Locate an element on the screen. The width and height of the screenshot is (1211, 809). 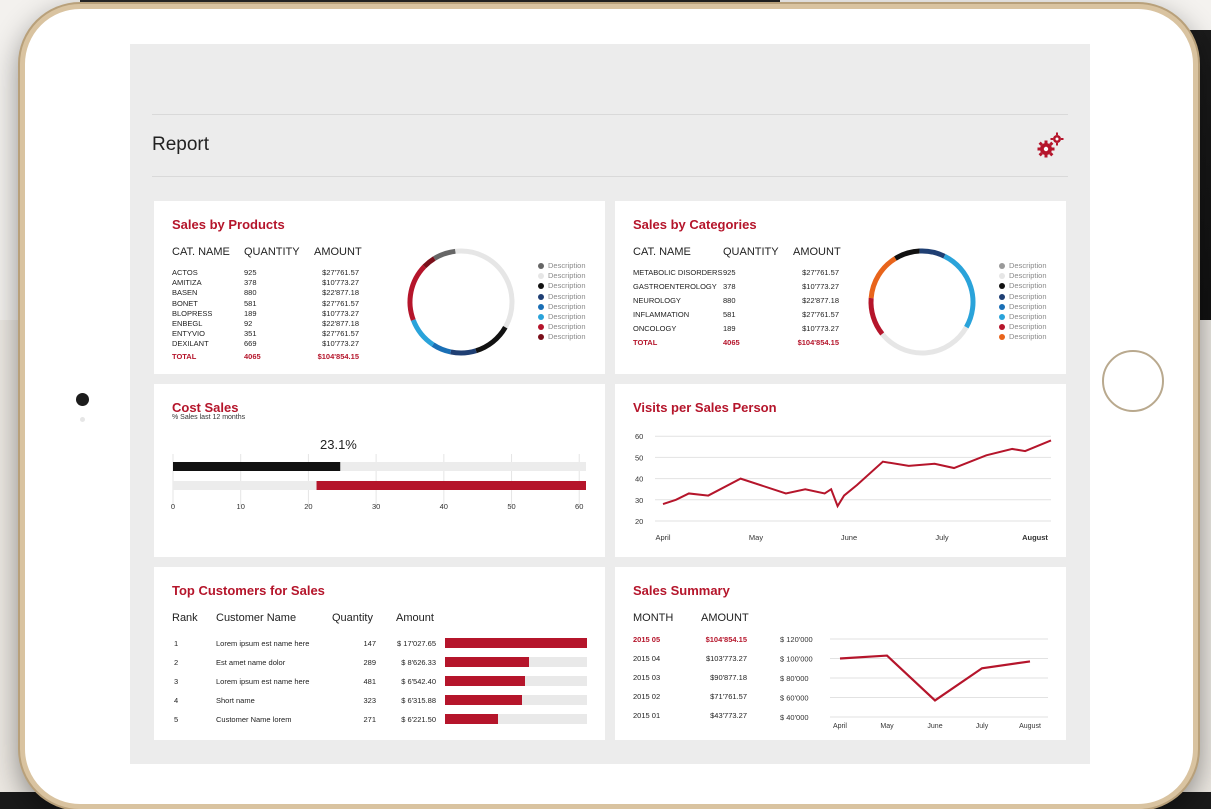
x-tick-label: 20 is located at coordinates (308, 506).